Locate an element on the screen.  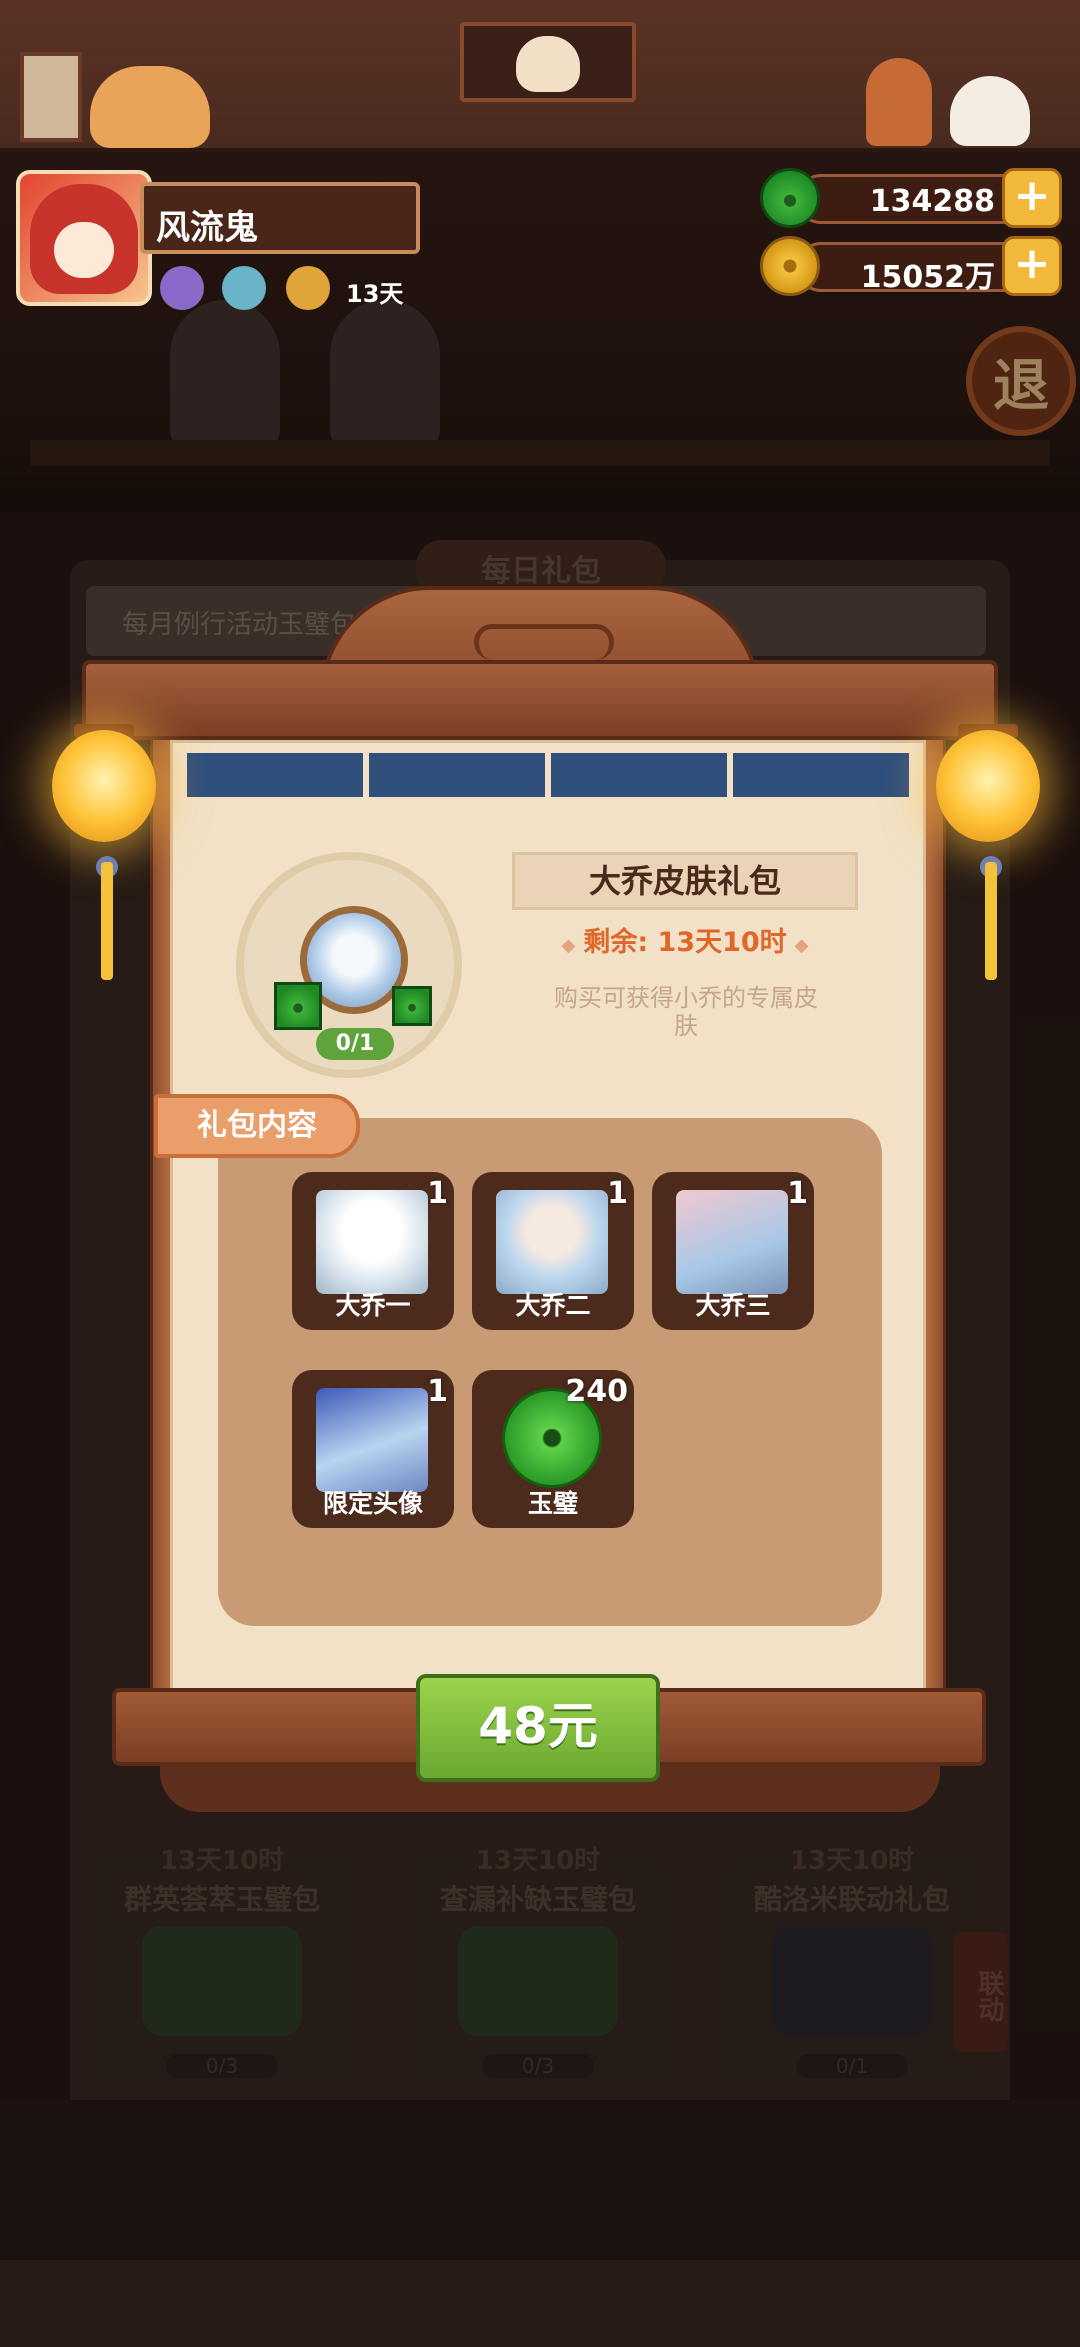
purchase-count: 0/1 is located at coordinates (355, 1044).